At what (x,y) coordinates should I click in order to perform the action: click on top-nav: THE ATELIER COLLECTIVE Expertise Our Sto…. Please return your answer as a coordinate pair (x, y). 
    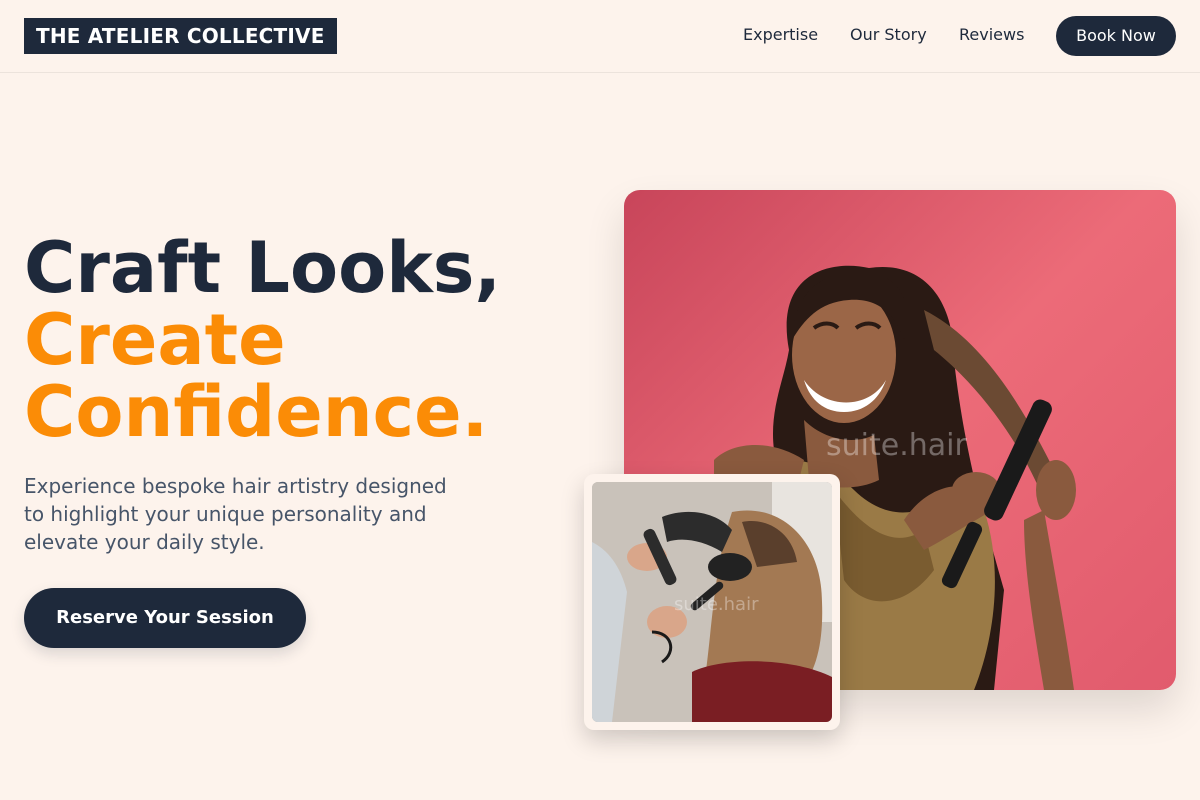
    Looking at the image, I should click on (600, 36).